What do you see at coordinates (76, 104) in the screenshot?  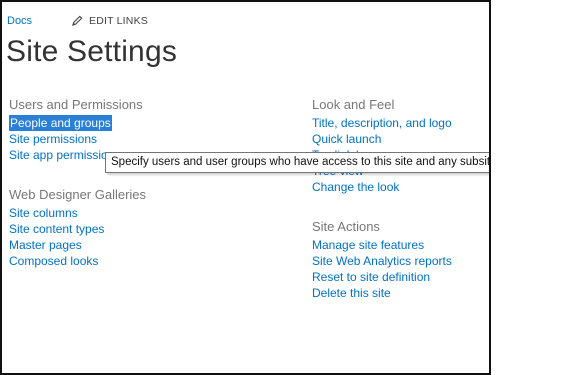 I see `section-heading: Users and Permissions` at bounding box center [76, 104].